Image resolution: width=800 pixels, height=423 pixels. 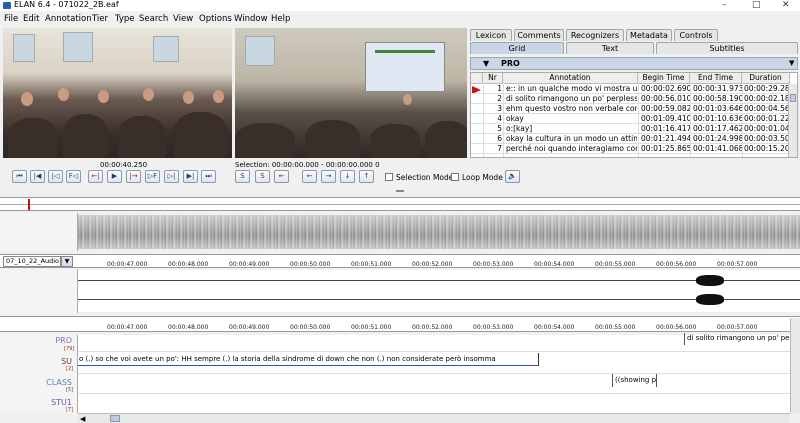 I want to click on next-frame-button: ▷F, so click(x=152, y=176).